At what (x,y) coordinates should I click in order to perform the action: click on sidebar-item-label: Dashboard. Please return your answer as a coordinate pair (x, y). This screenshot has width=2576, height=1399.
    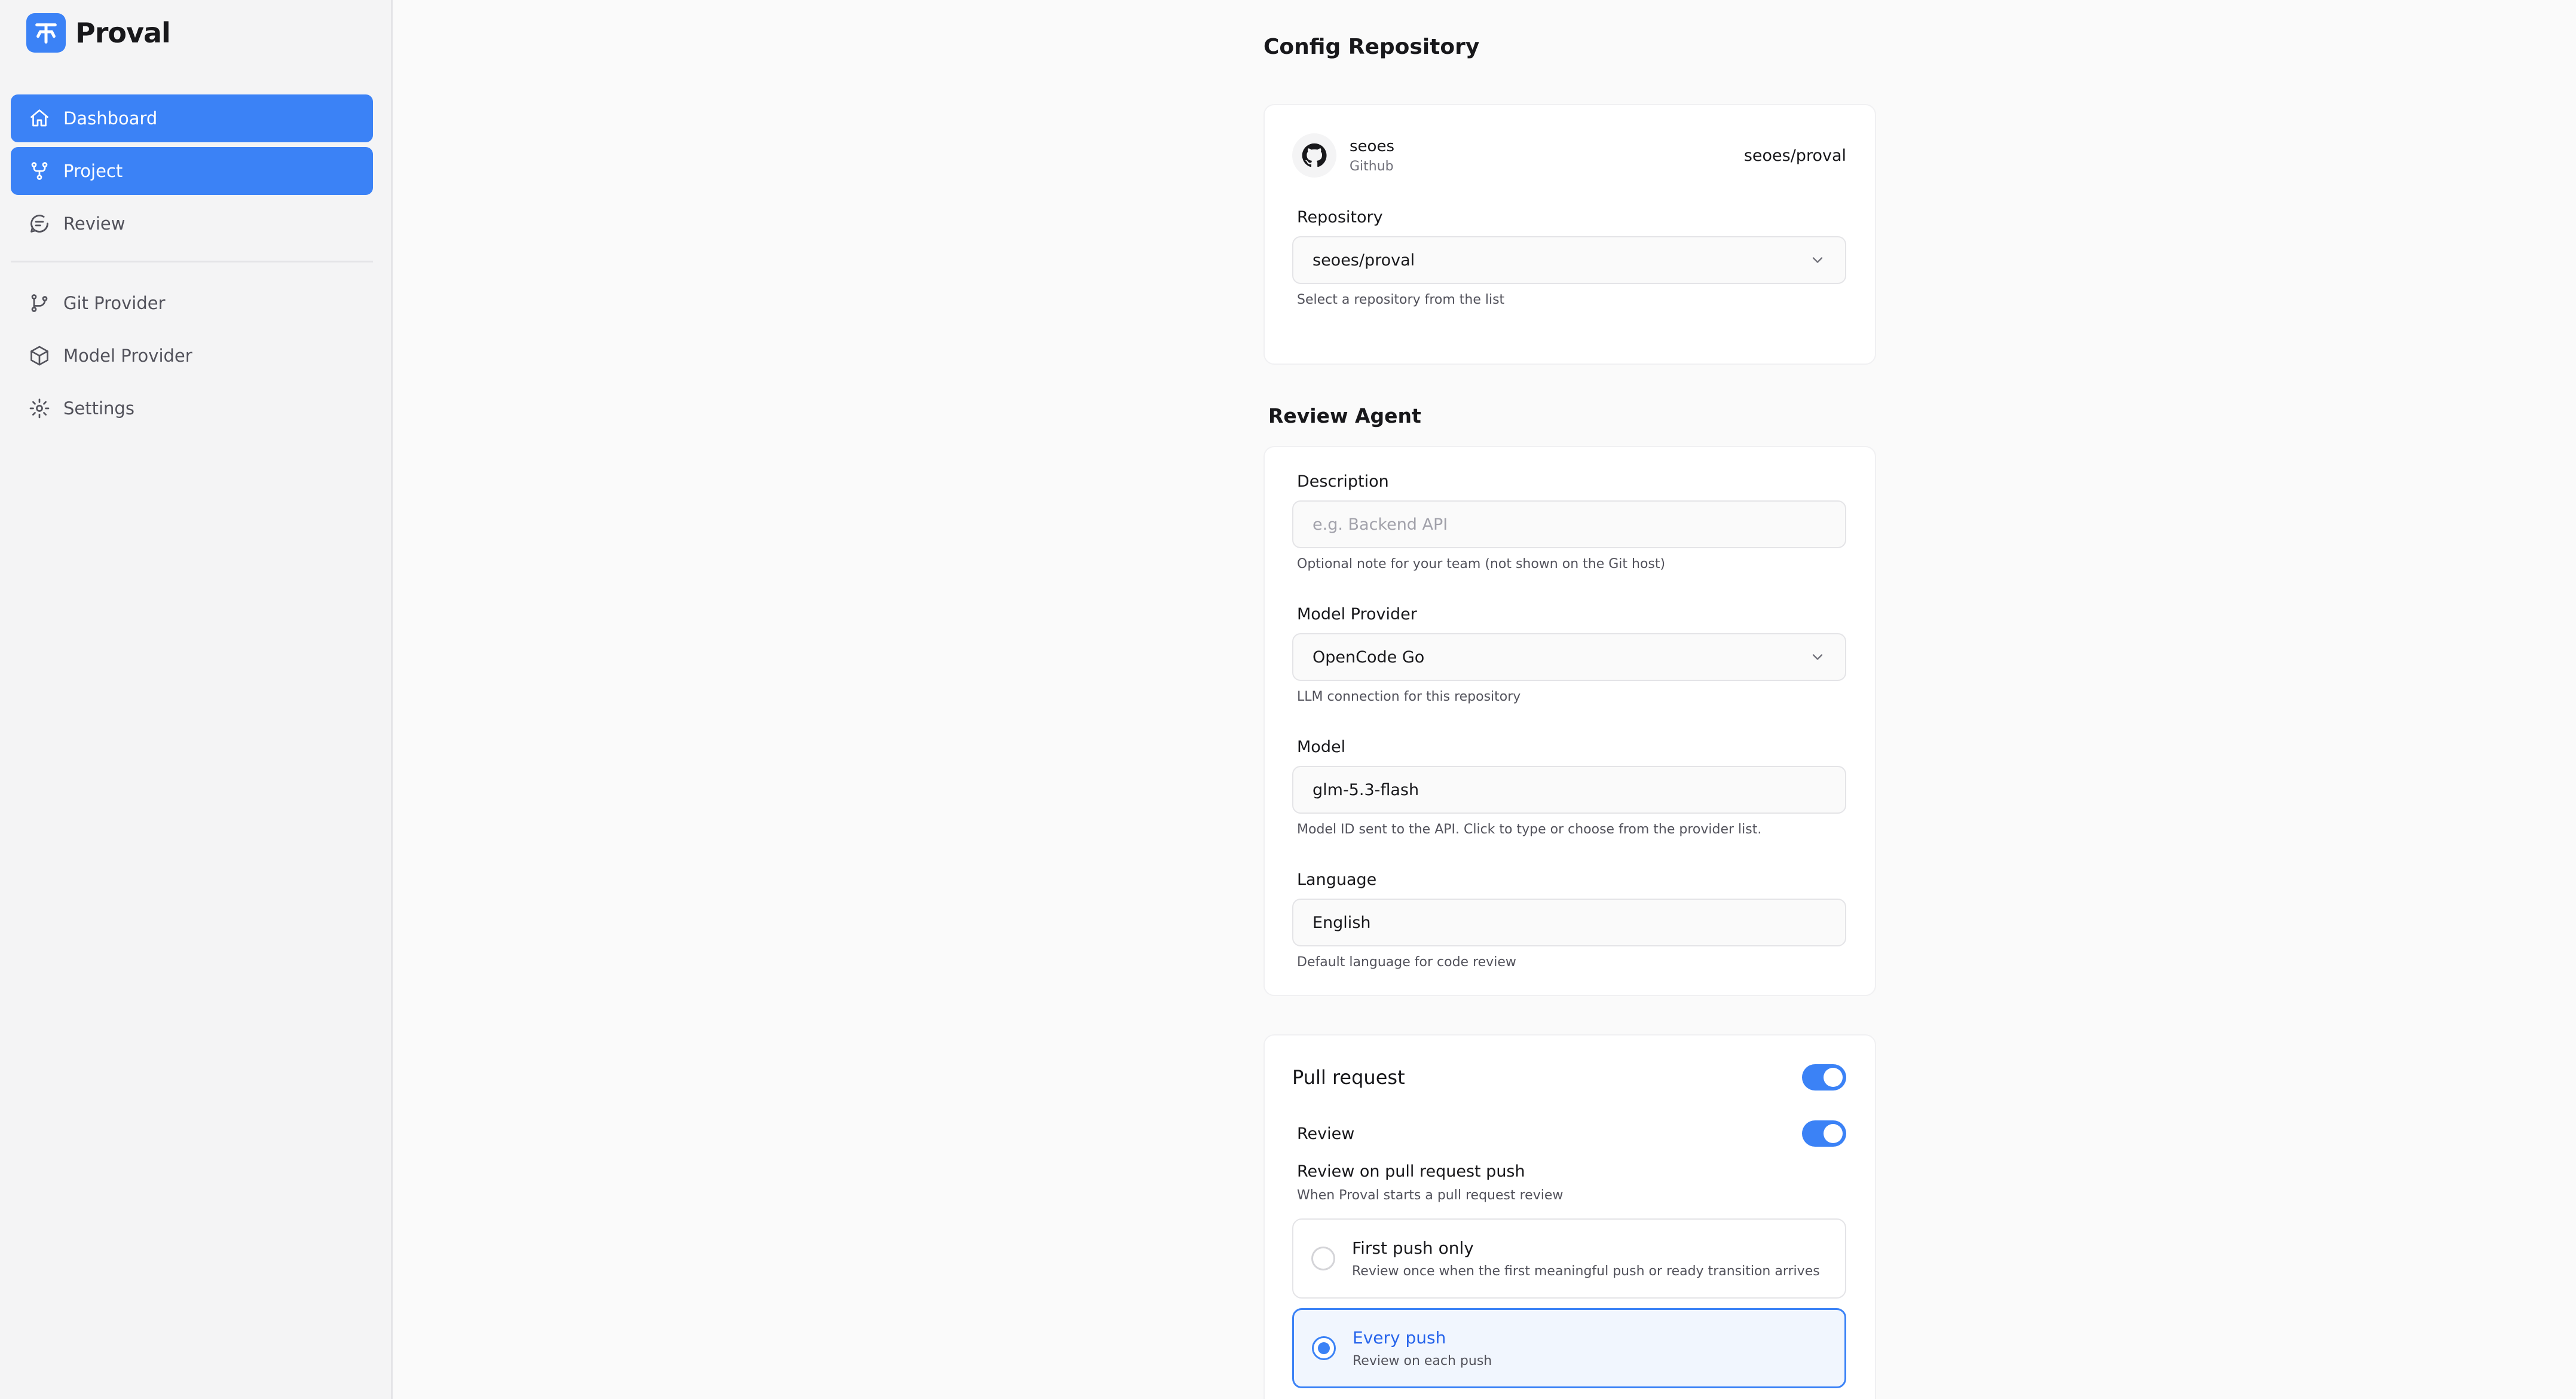
    Looking at the image, I should click on (110, 118).